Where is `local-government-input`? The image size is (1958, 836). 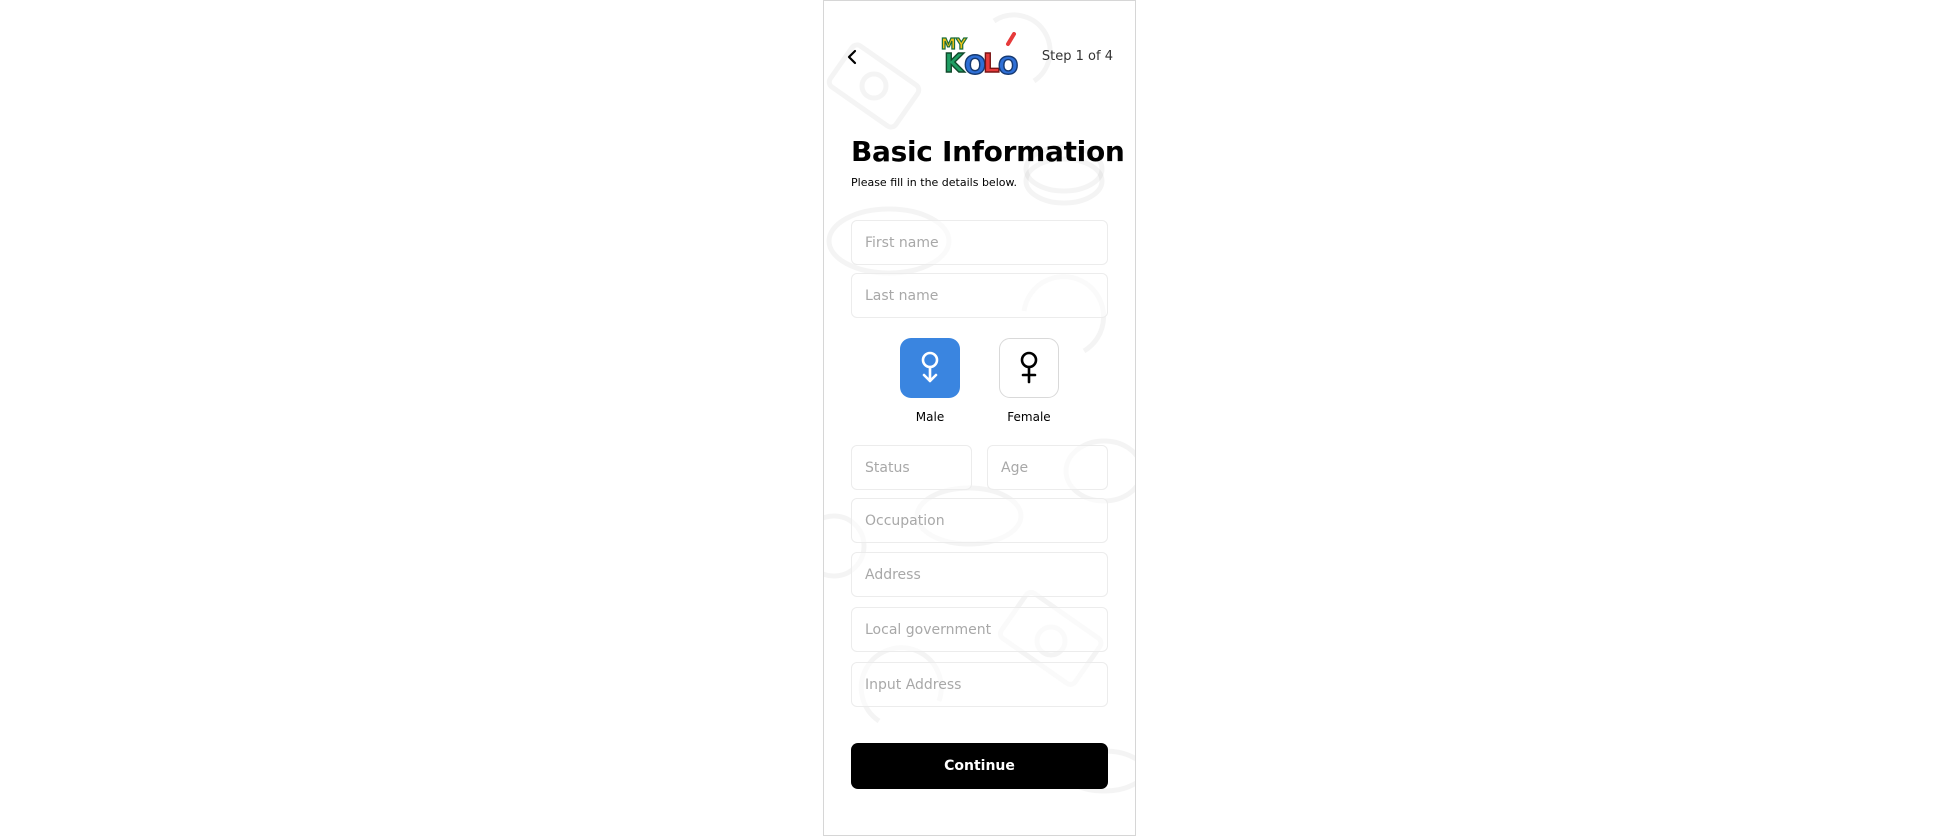
local-government-input is located at coordinates (979, 629).